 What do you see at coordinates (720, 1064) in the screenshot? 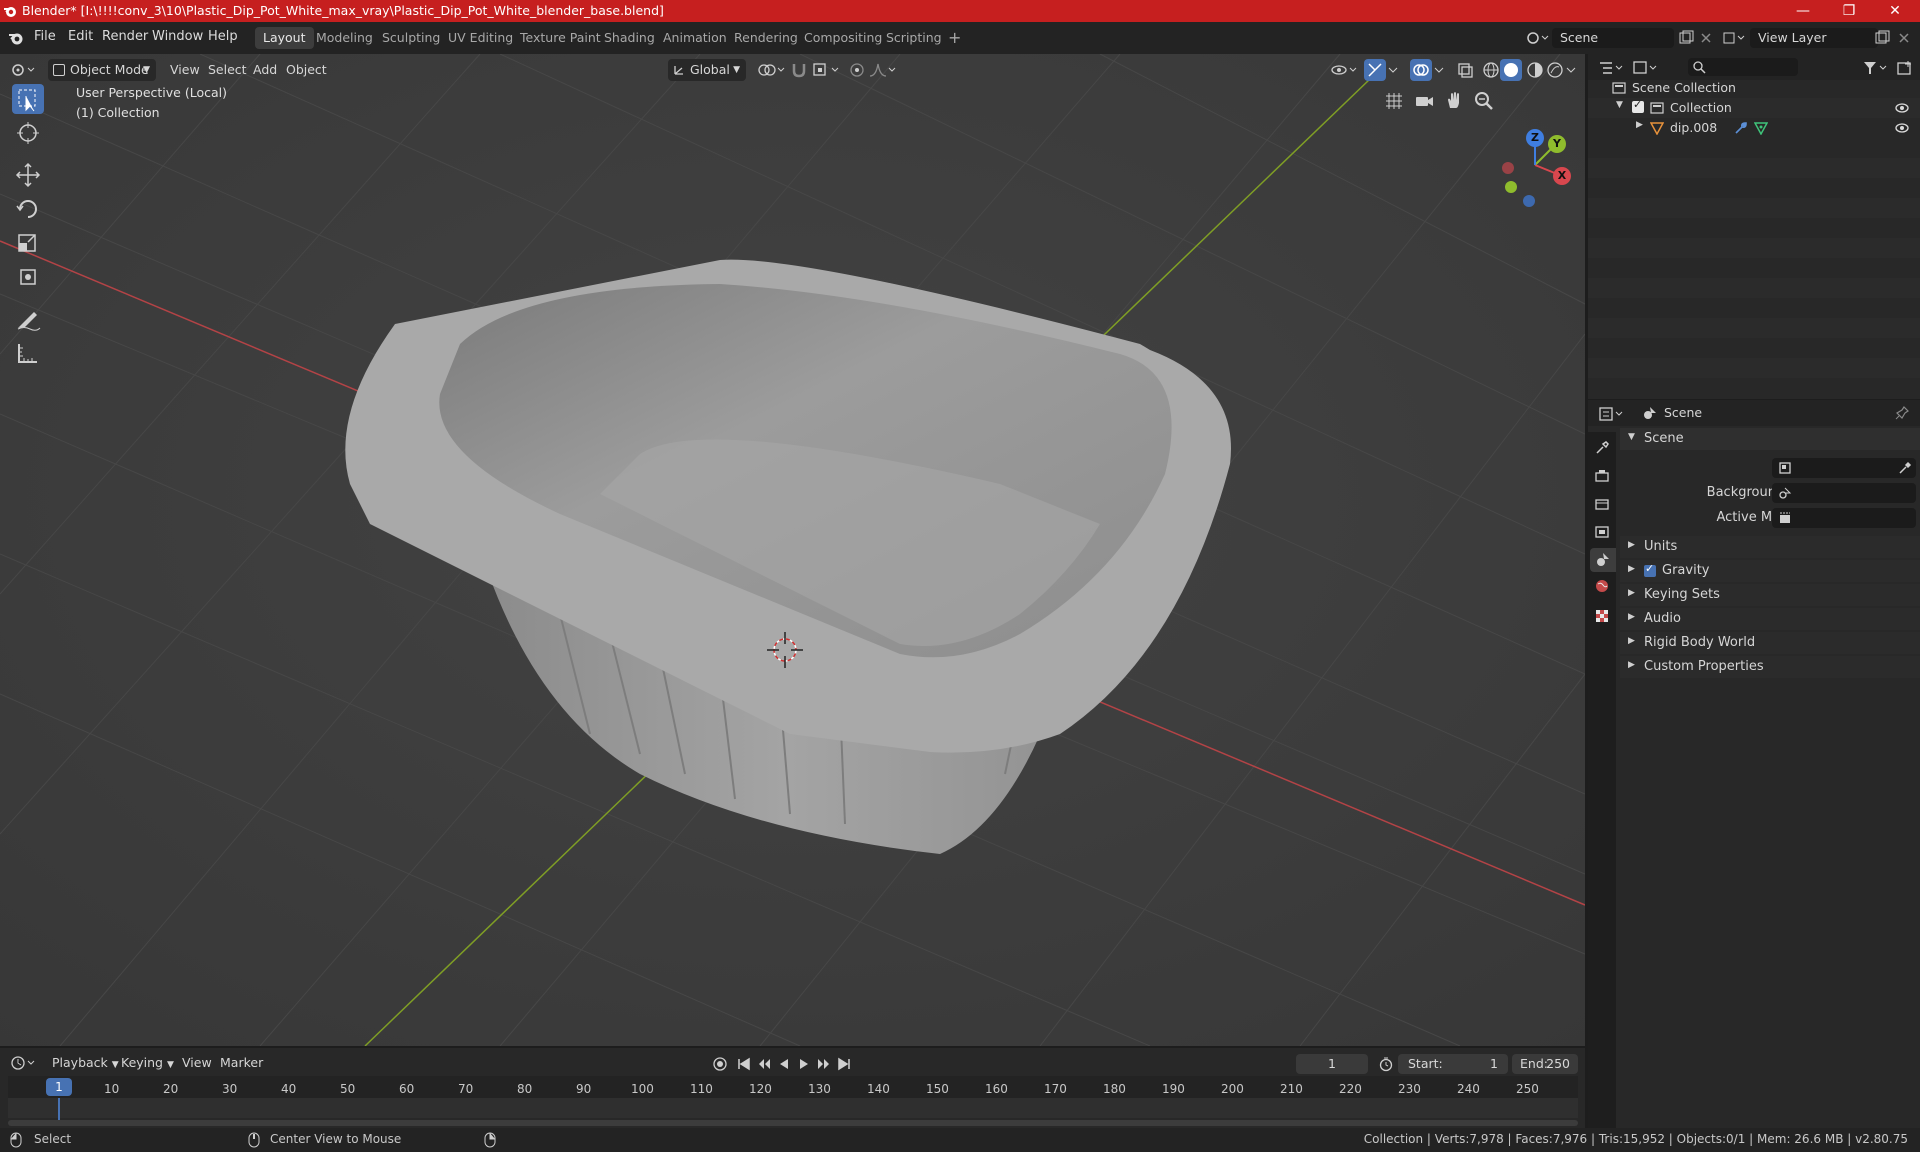
I see `record-icon` at bounding box center [720, 1064].